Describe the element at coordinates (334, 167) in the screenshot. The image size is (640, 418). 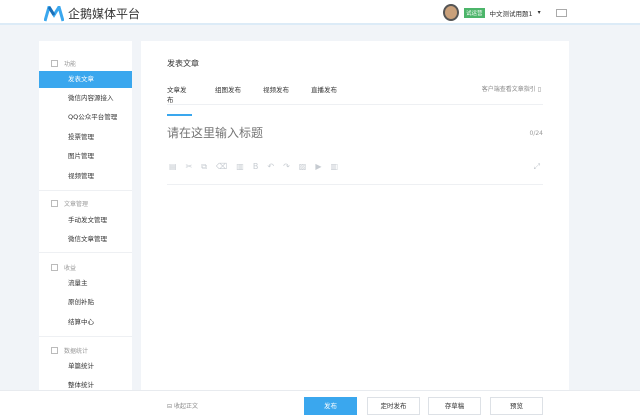
I see `chart-icon: ▥` at that location.